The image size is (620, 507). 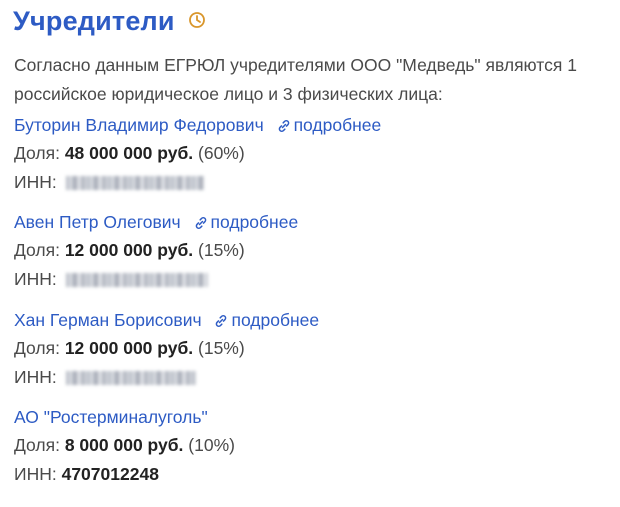 What do you see at coordinates (139, 125) in the screenshot?
I see `founder-name-link: Буторин Владимир Федорович` at bounding box center [139, 125].